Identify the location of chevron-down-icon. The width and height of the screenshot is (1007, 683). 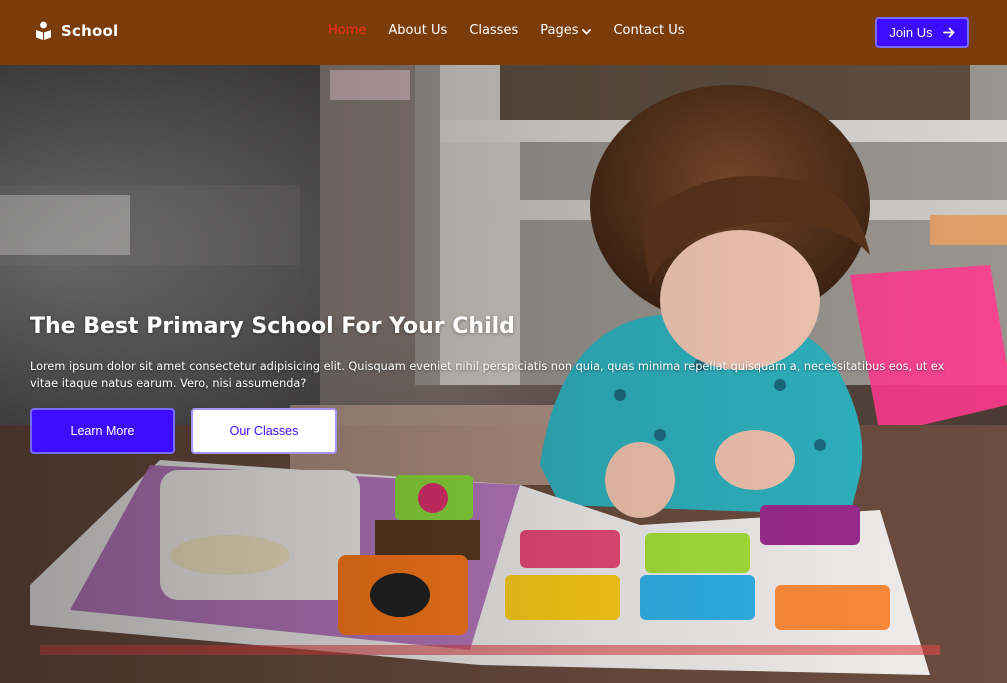
(587, 31).